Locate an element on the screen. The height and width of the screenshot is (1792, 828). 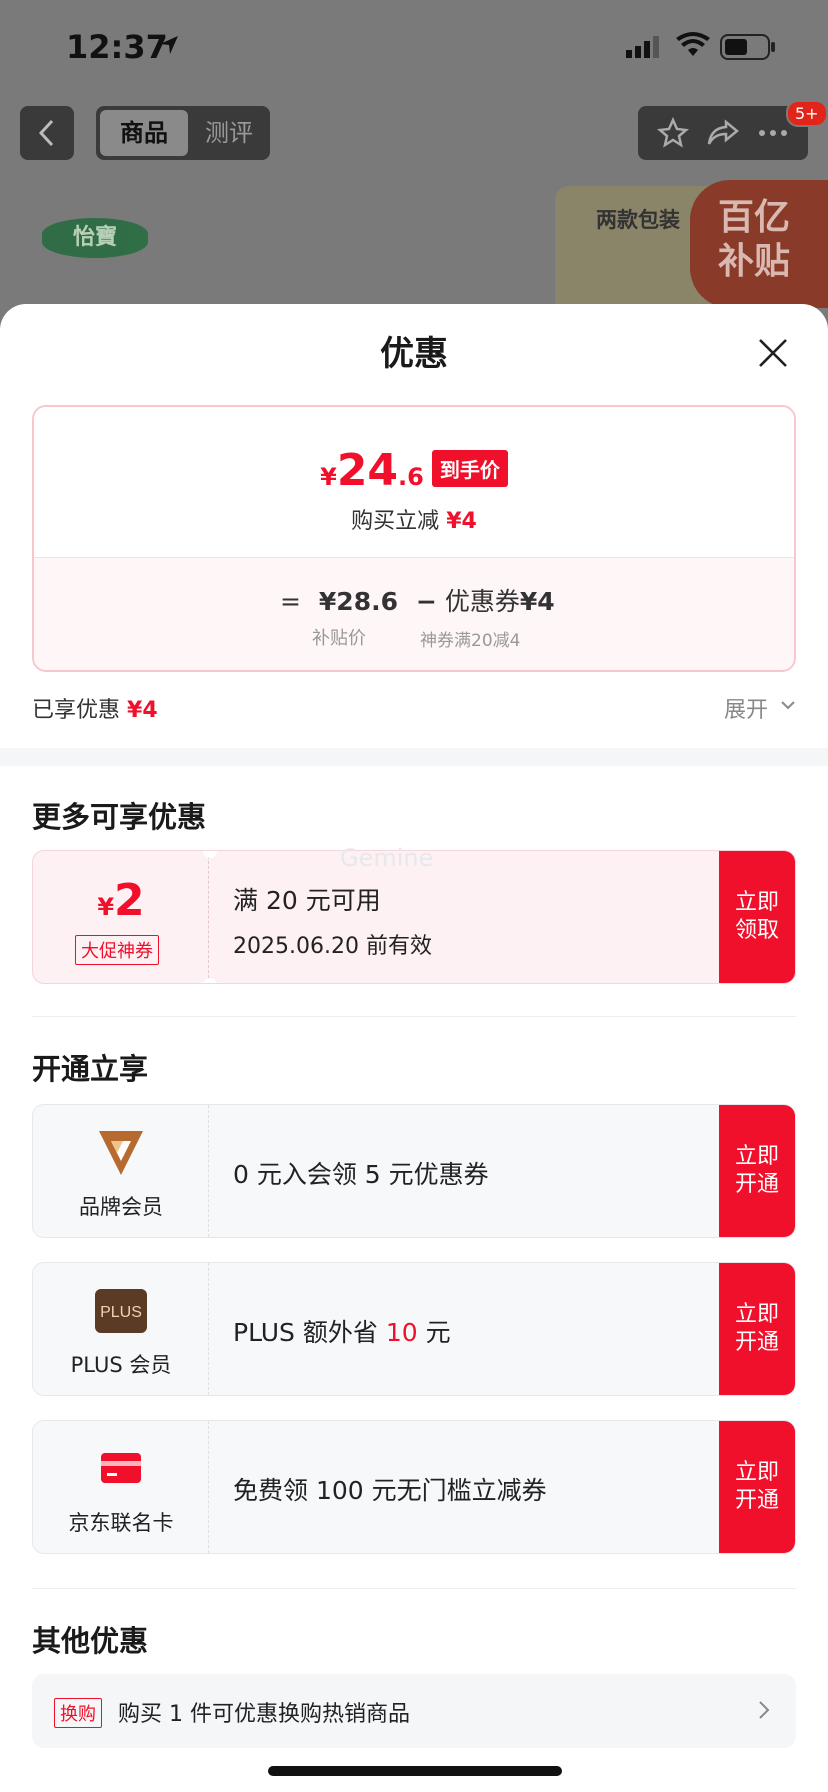
location-arrow-icon is located at coordinates (169, 45).